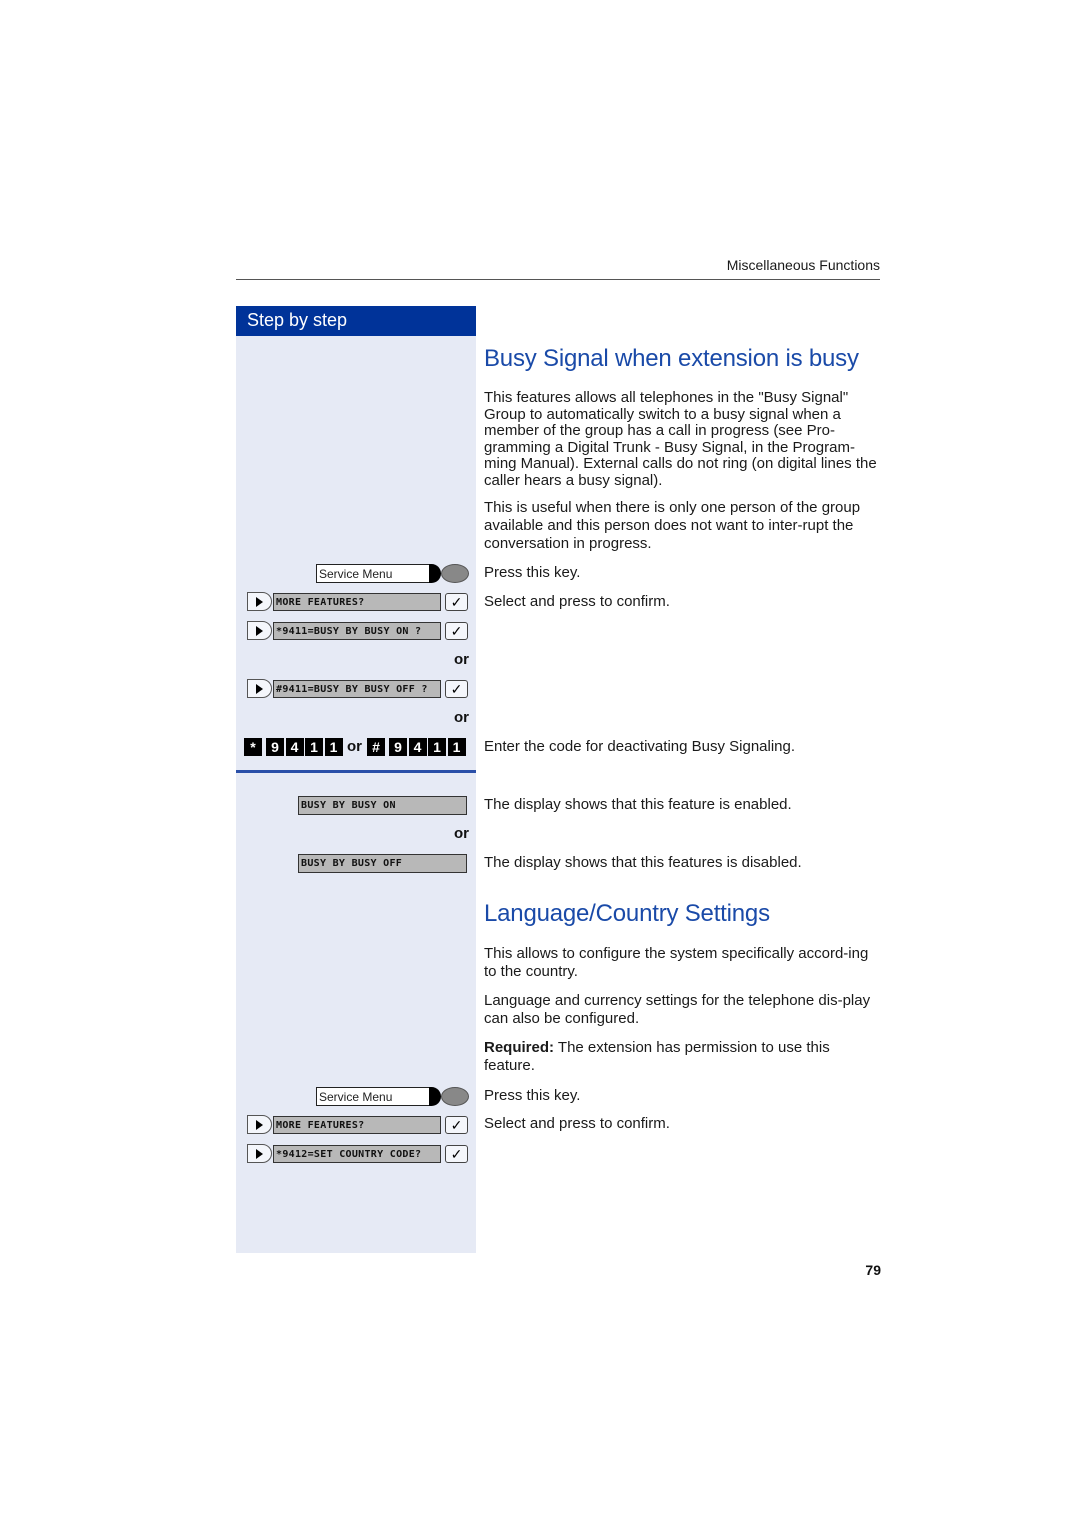  What do you see at coordinates (356, 321) in the screenshot?
I see `sidebar-title: Step by step` at bounding box center [356, 321].